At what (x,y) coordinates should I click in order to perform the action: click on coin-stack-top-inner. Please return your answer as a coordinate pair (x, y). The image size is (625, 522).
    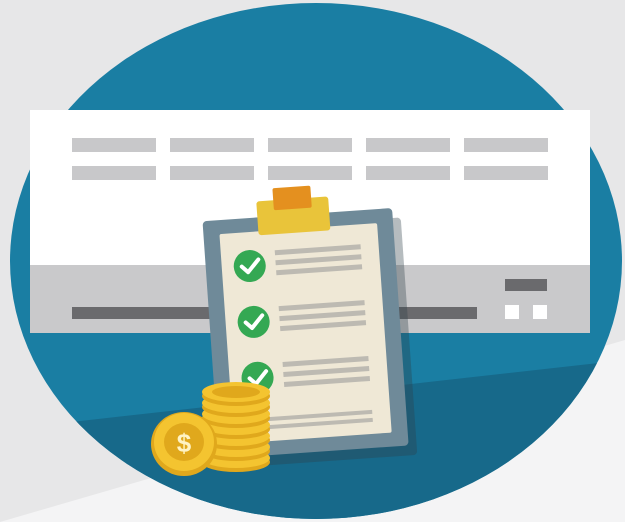
    Looking at the image, I should click on (236, 392).